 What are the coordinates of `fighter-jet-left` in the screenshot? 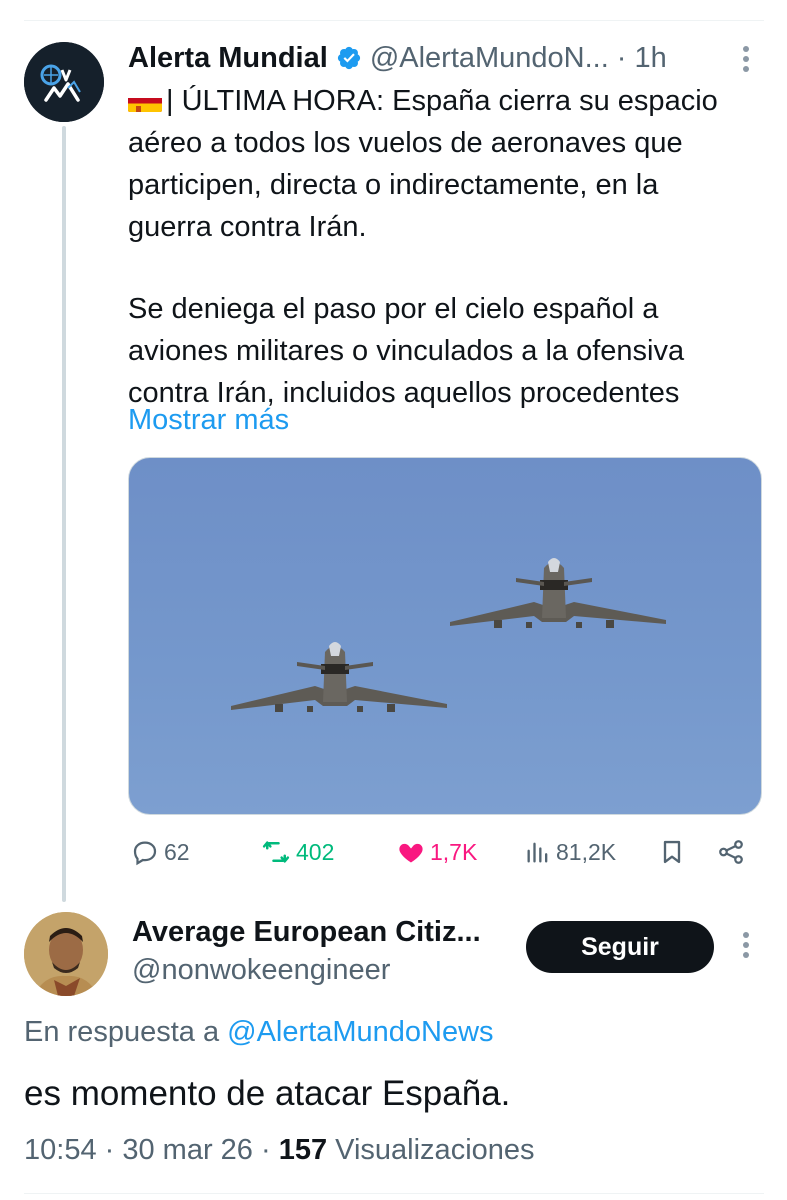 It's located at (339, 677).